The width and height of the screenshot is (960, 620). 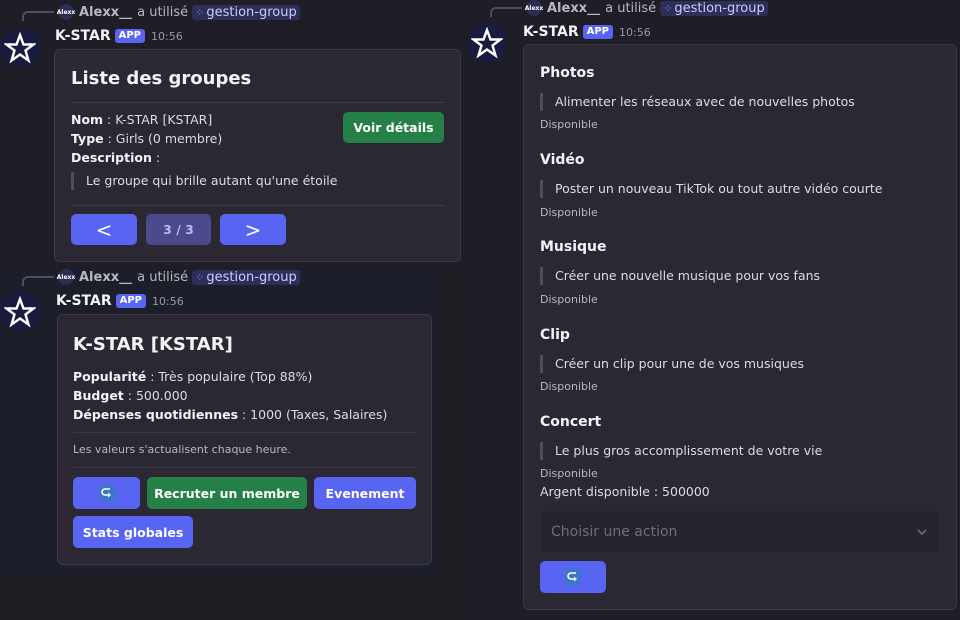 What do you see at coordinates (178, 229) in the screenshot?
I see `page-indicator: 3 / 3` at bounding box center [178, 229].